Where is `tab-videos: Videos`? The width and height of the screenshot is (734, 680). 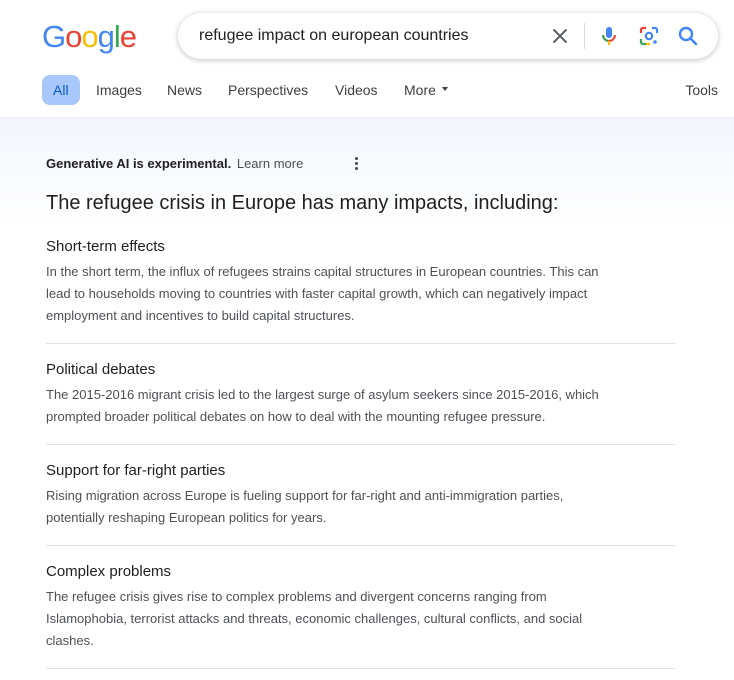 tab-videos: Videos is located at coordinates (356, 90).